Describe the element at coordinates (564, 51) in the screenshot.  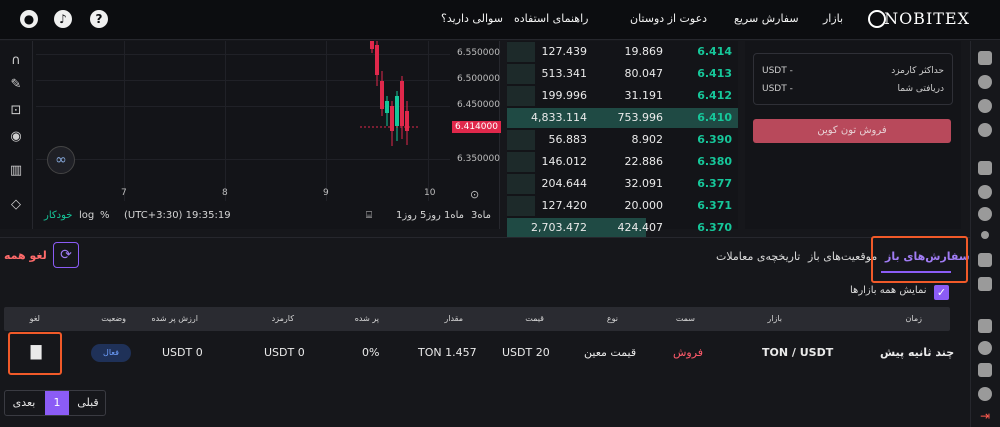
I see `order-total: 127.439` at that location.